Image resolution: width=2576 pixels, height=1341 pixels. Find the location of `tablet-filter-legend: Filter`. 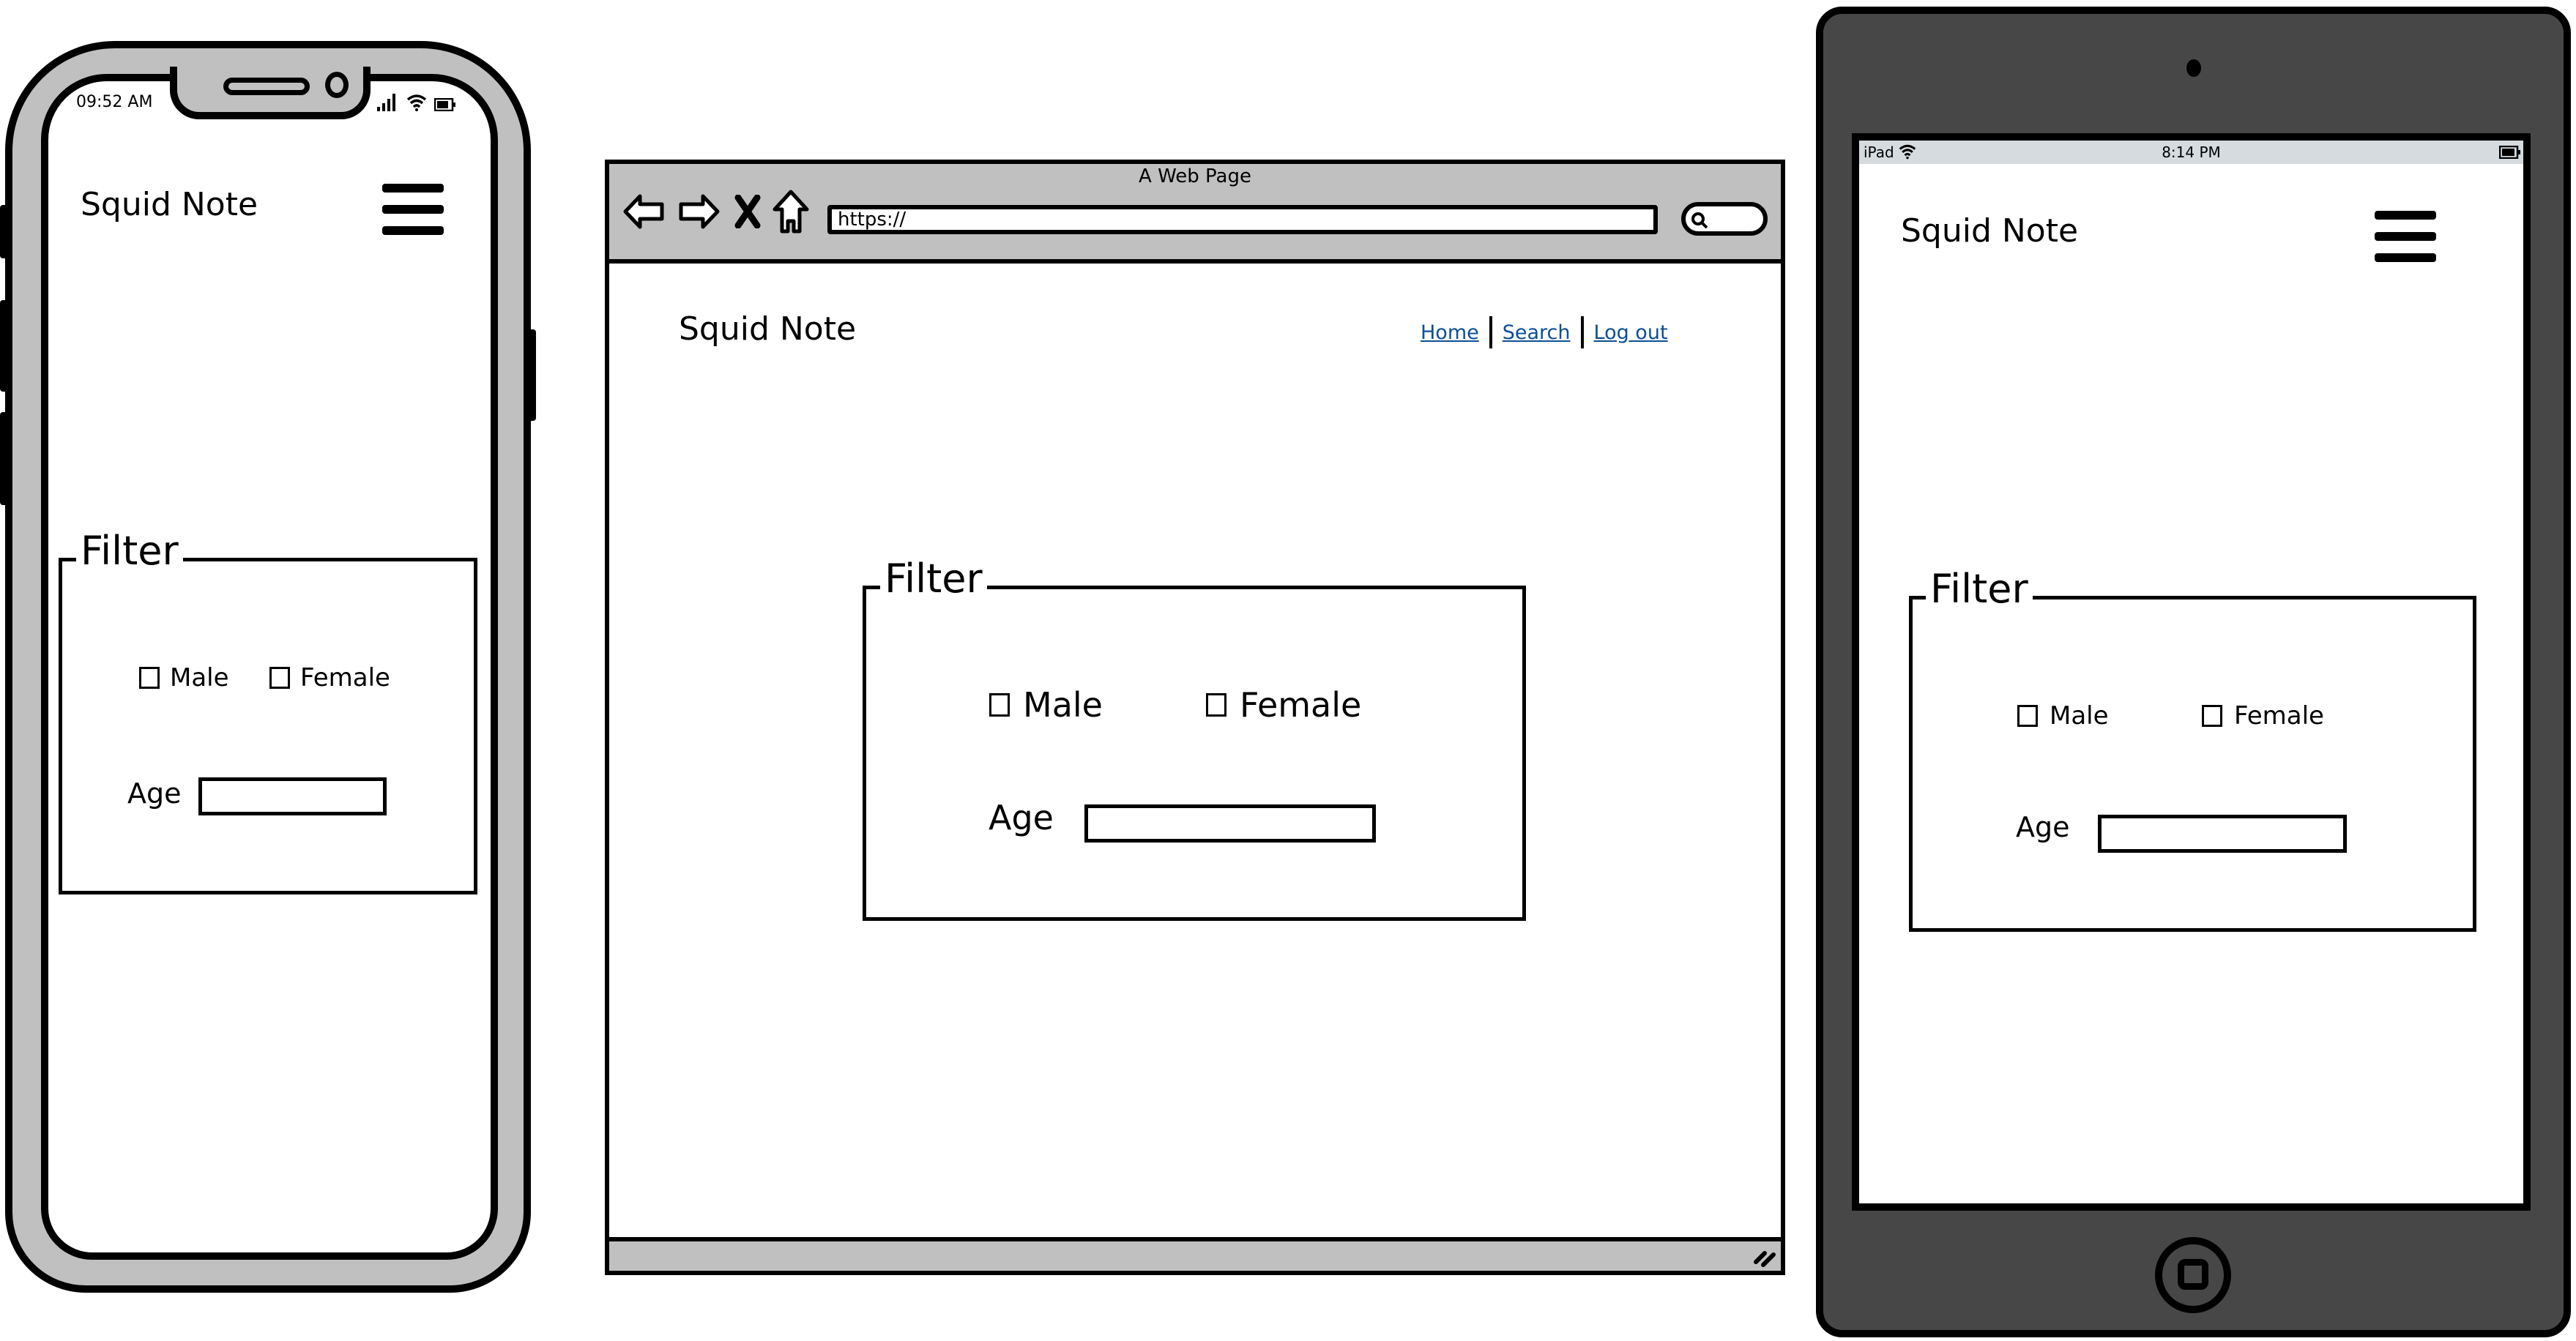

tablet-filter-legend: Filter is located at coordinates (1979, 589).